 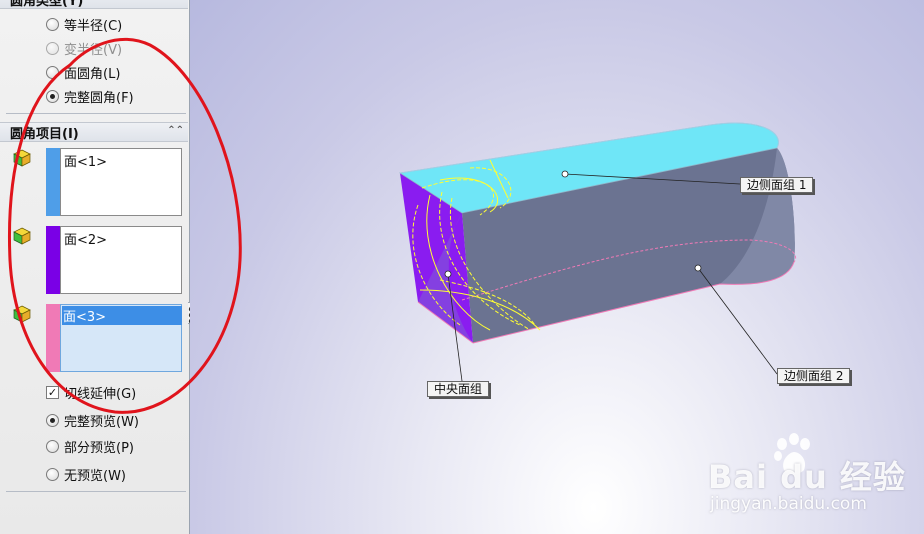 What do you see at coordinates (99, 98) in the screenshot?
I see `option-full-round-fillet-label: 完整圆角(F)` at bounding box center [99, 98].